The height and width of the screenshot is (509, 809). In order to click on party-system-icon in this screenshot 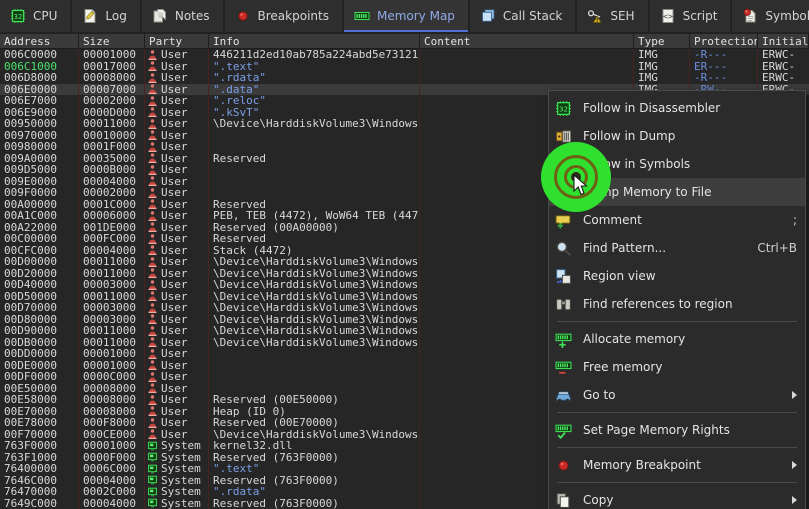, I will do `click(152, 446)`.